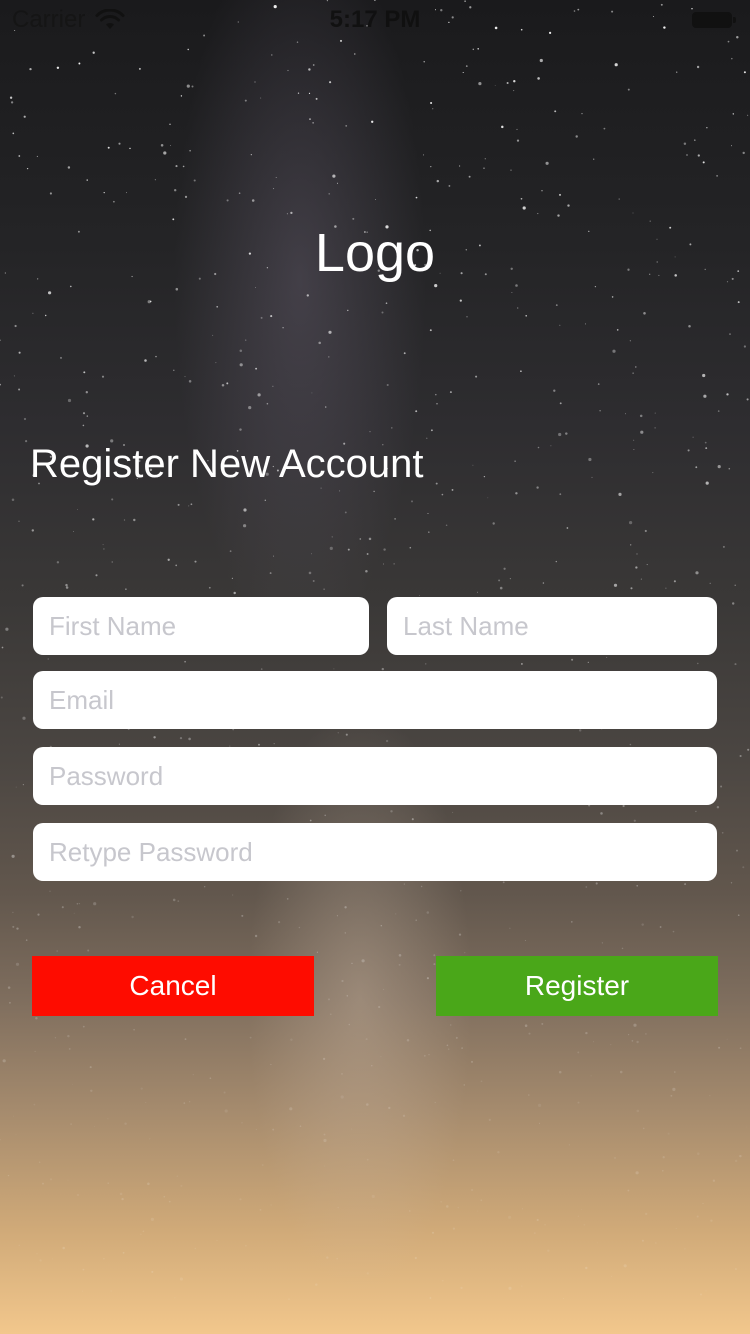  I want to click on retype-password-input, so click(382, 852).